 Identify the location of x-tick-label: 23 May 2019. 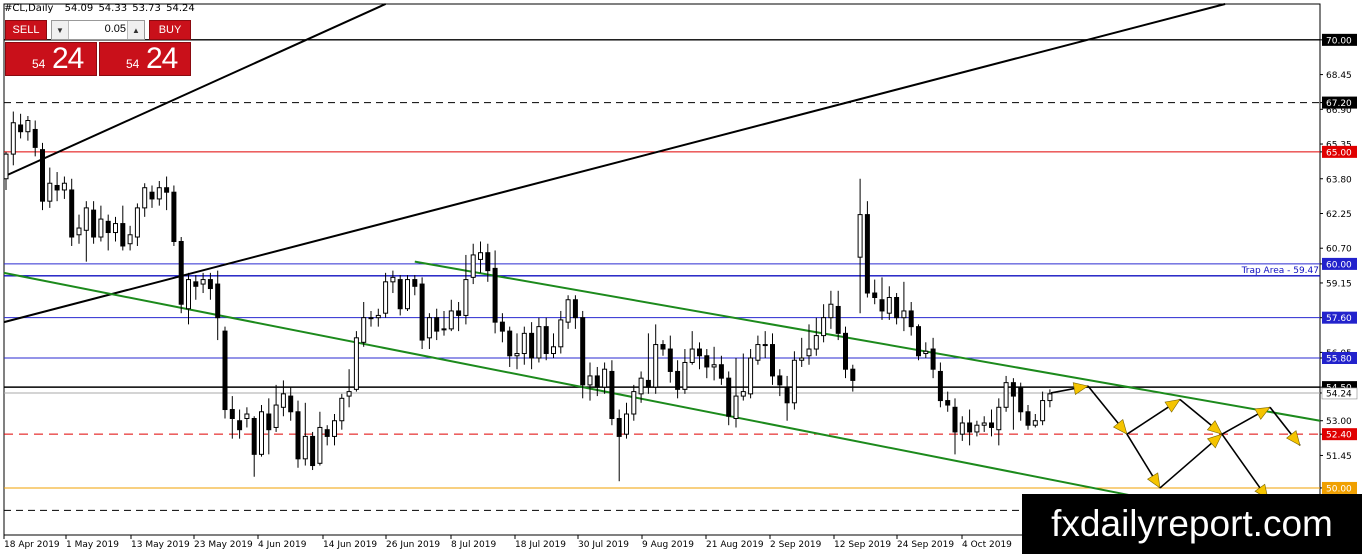
(223, 545).